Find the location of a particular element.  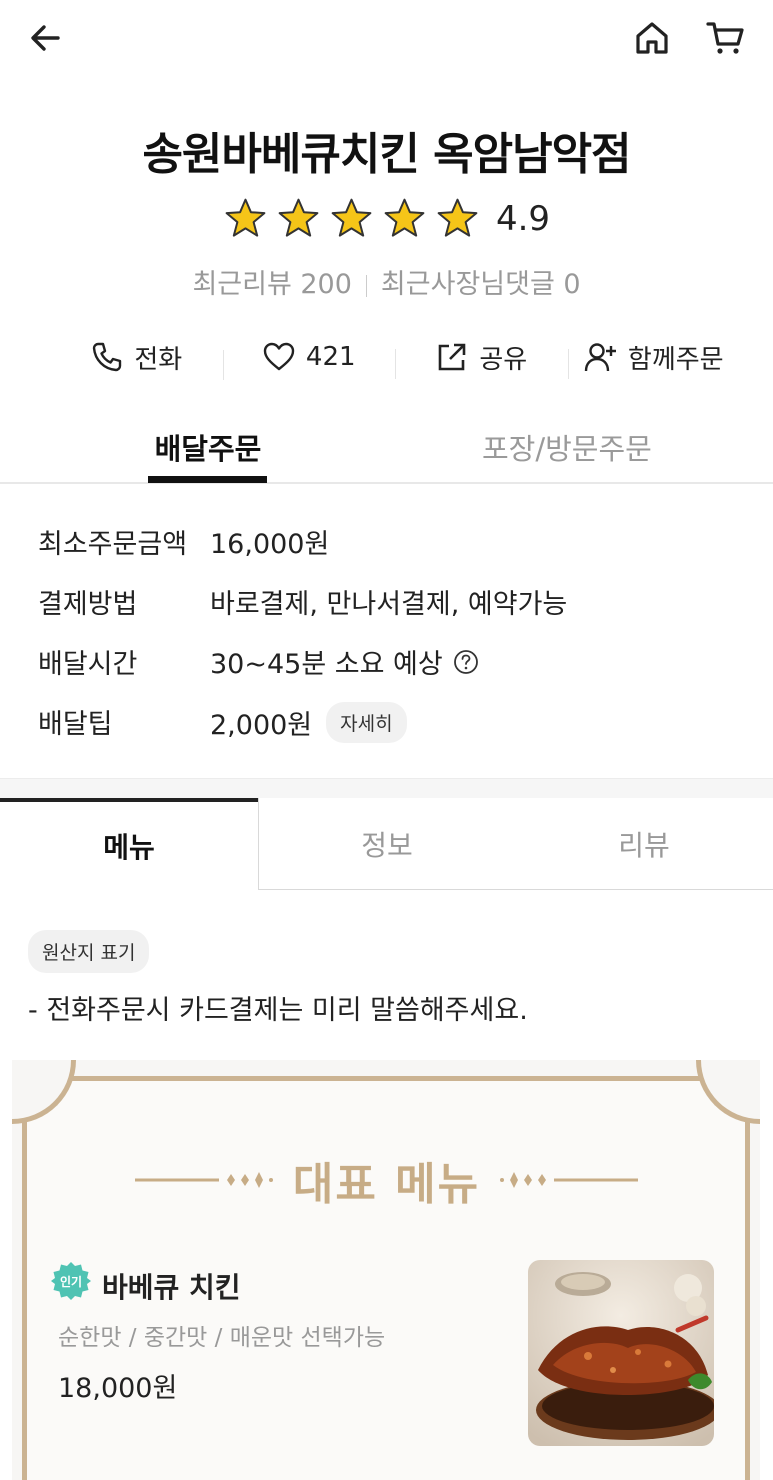

min-order-label: 최소주문금액 is located at coordinates (113, 544).